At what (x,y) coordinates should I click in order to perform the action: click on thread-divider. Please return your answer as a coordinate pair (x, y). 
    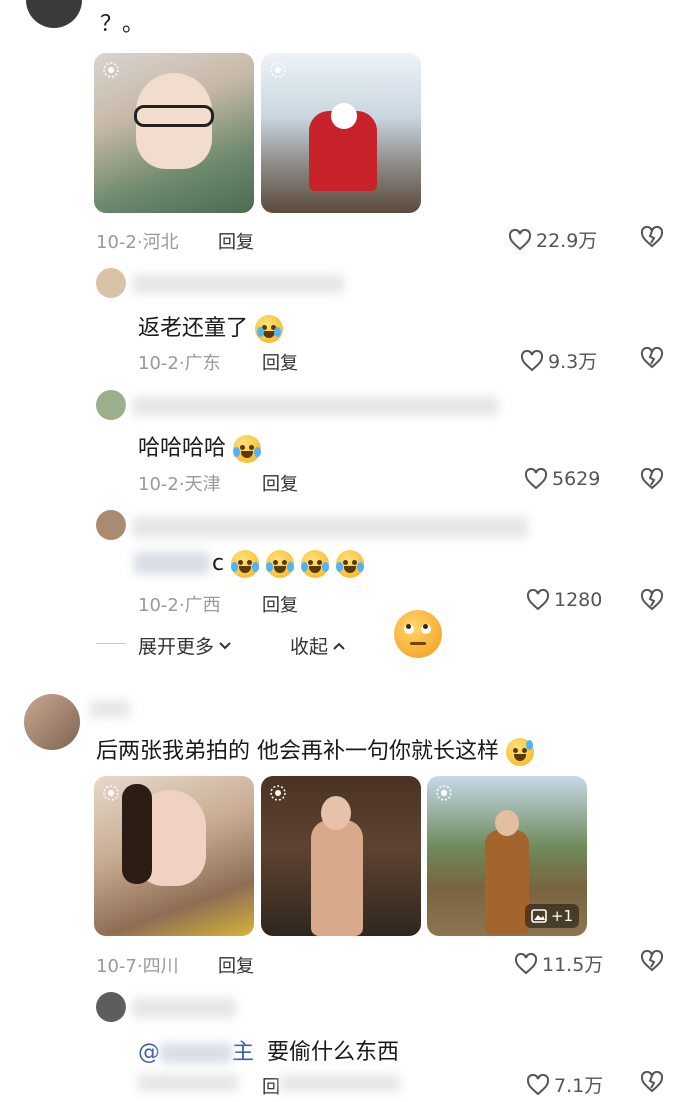
    Looking at the image, I should click on (111, 643).